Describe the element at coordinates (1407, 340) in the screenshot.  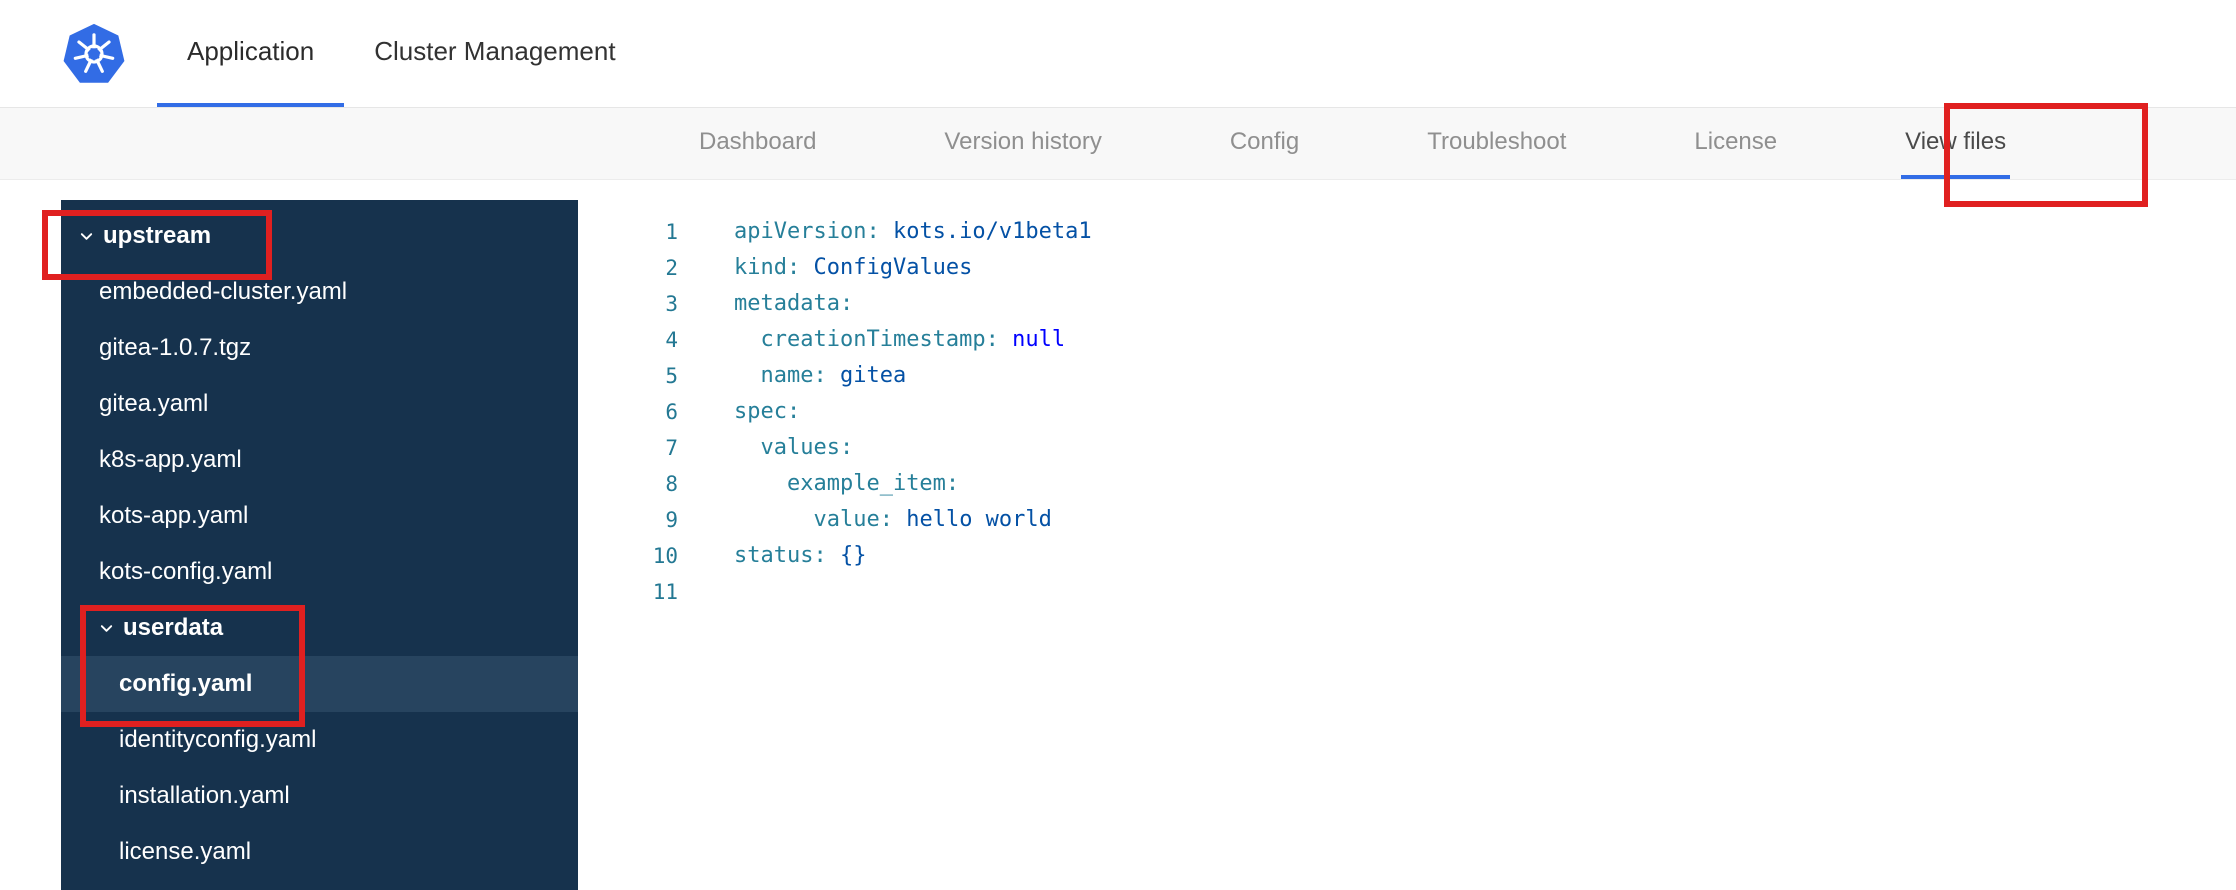
I see `code-line-4: 4 creationTimestamp: null` at that location.